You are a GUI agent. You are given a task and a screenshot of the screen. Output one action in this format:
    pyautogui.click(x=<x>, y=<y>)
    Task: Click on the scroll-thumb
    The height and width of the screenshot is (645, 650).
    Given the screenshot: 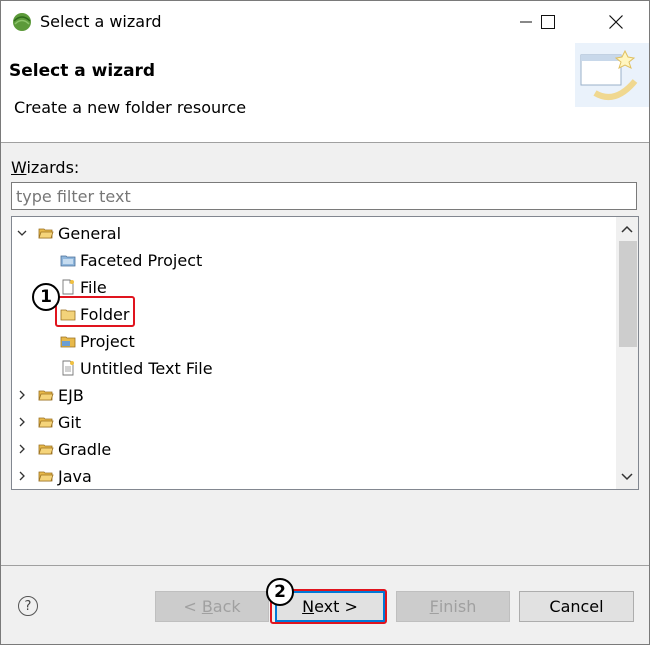 What is the action you would take?
    pyautogui.click(x=628, y=294)
    